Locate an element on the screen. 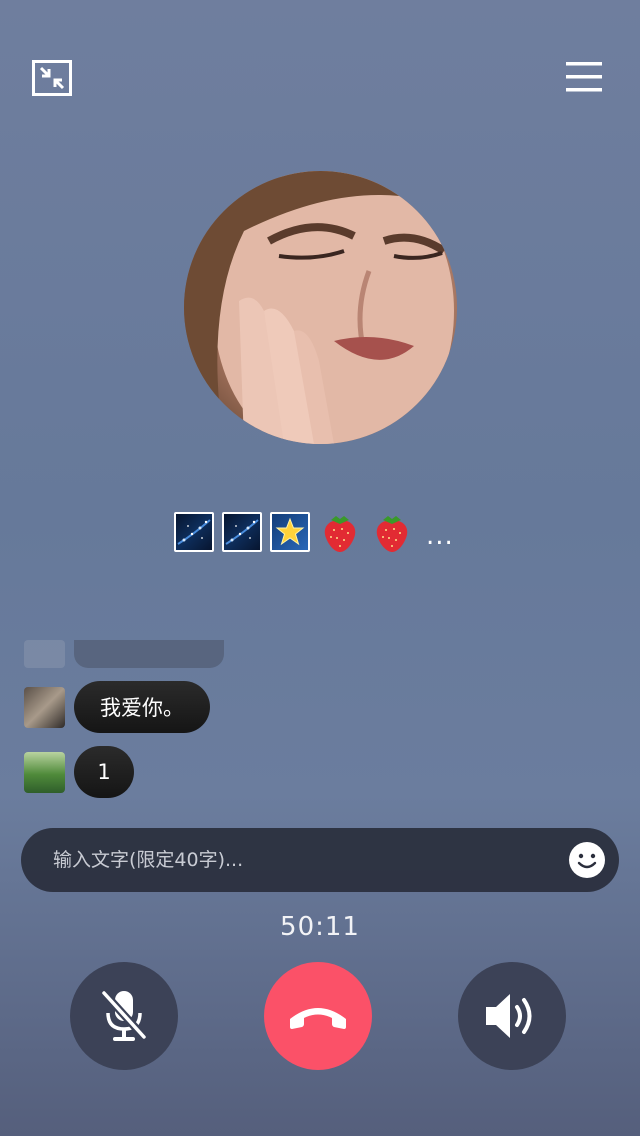 The image size is (640, 1136). caller-avatar is located at coordinates (320, 307).